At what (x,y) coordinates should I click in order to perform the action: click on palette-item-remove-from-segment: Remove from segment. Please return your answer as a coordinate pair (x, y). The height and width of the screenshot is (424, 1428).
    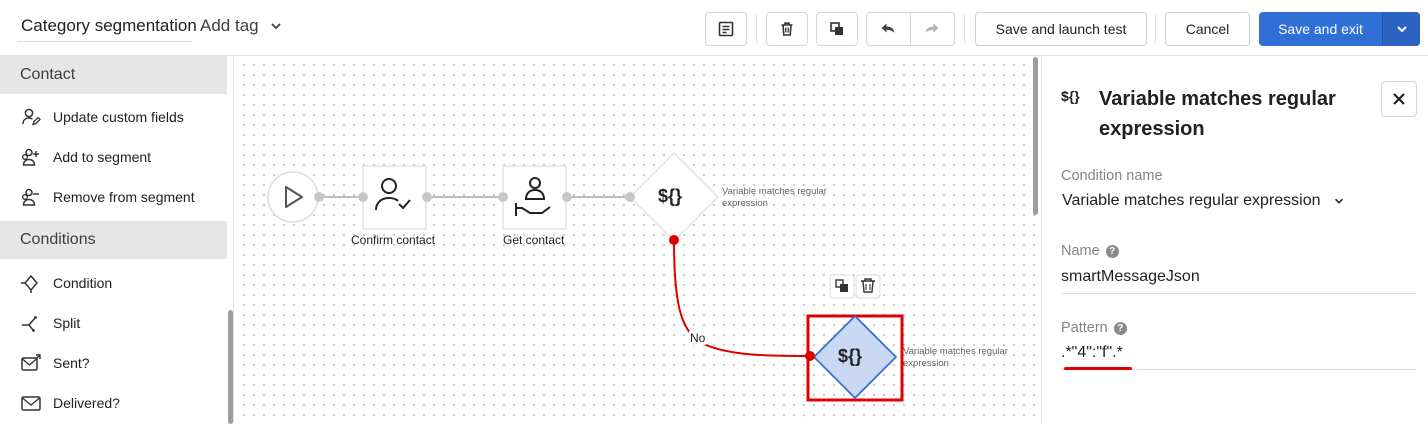
    Looking at the image, I should click on (113, 197).